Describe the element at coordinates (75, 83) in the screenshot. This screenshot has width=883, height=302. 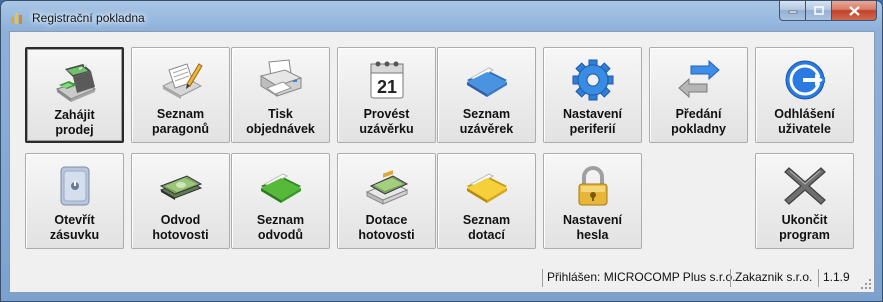
I see `cash-register-icon` at that location.